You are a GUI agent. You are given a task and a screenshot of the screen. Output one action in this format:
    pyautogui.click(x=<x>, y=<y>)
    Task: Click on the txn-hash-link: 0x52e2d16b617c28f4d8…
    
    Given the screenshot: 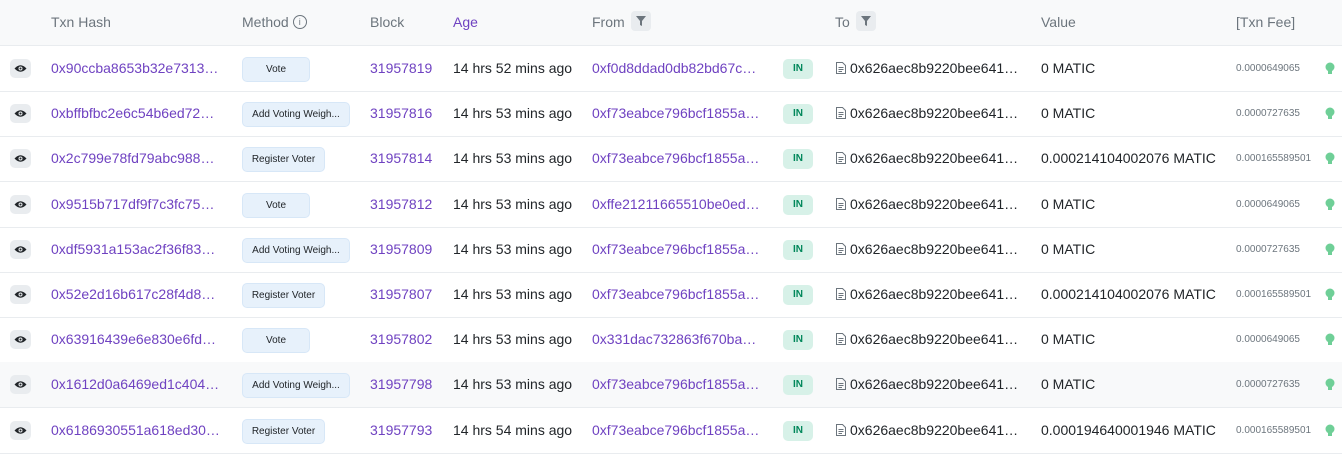 What is the action you would take?
    pyautogui.click(x=133, y=294)
    